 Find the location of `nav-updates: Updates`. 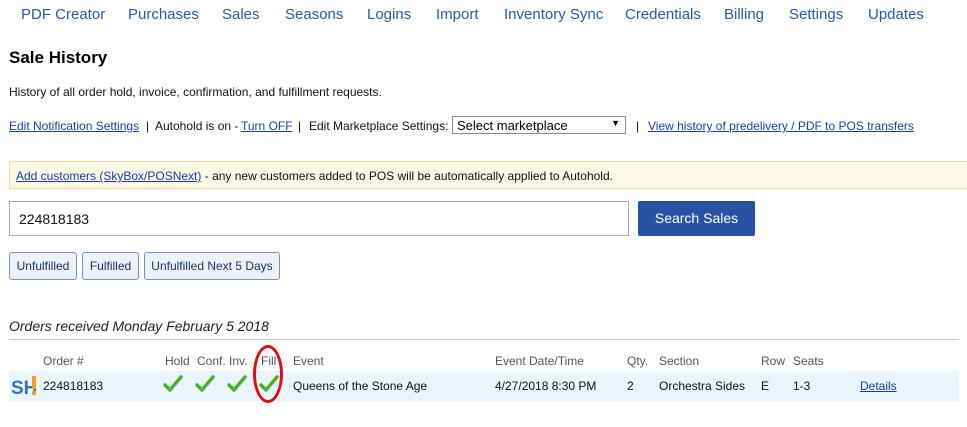

nav-updates: Updates is located at coordinates (896, 14).